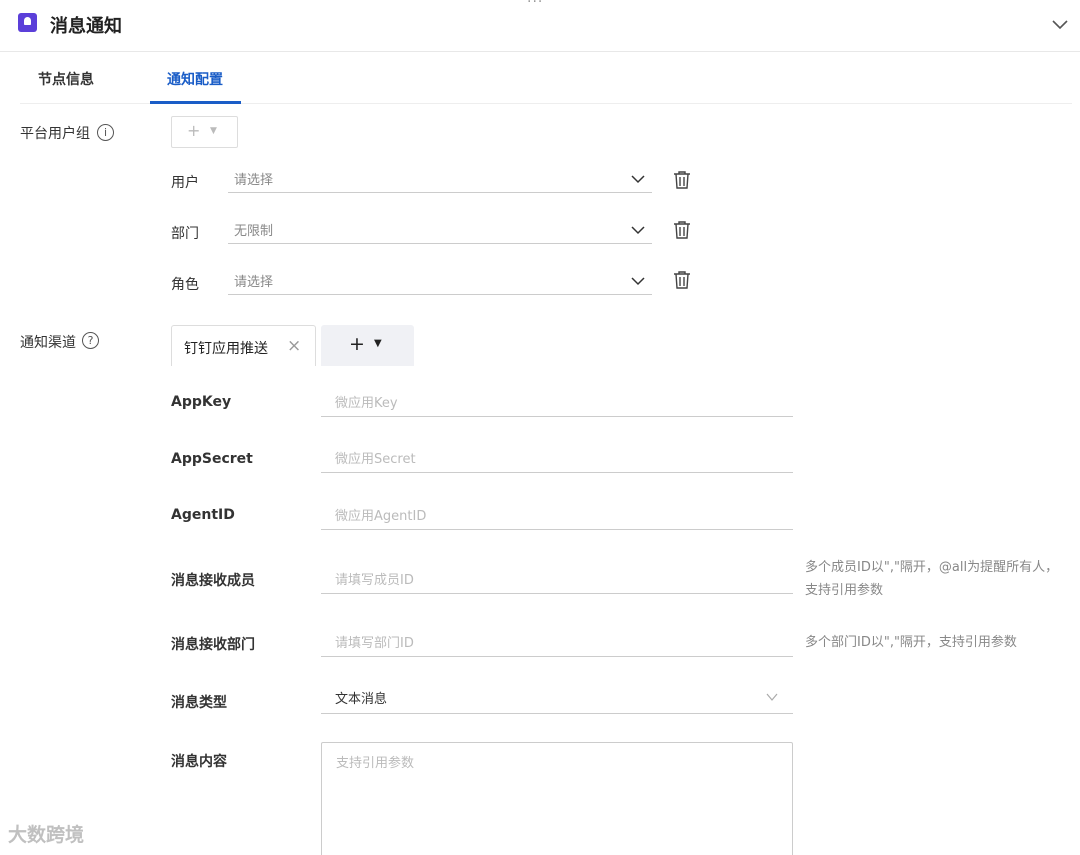  What do you see at coordinates (374, 580) in the screenshot?
I see `members-placeholder: 请填写成员ID` at bounding box center [374, 580].